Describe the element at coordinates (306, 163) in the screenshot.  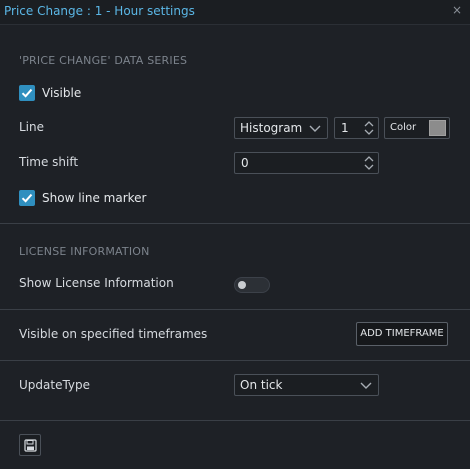
I see `time-shift-stepper: 0` at that location.